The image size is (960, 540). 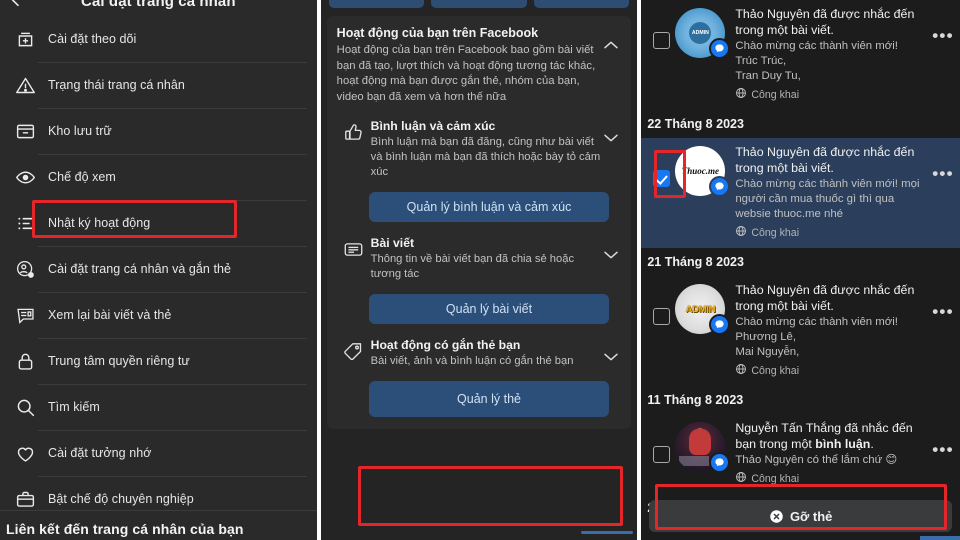 I want to click on sidebar-item-review-posts-tags: Xem lại bài viết và thẻ, so click(x=158, y=315).